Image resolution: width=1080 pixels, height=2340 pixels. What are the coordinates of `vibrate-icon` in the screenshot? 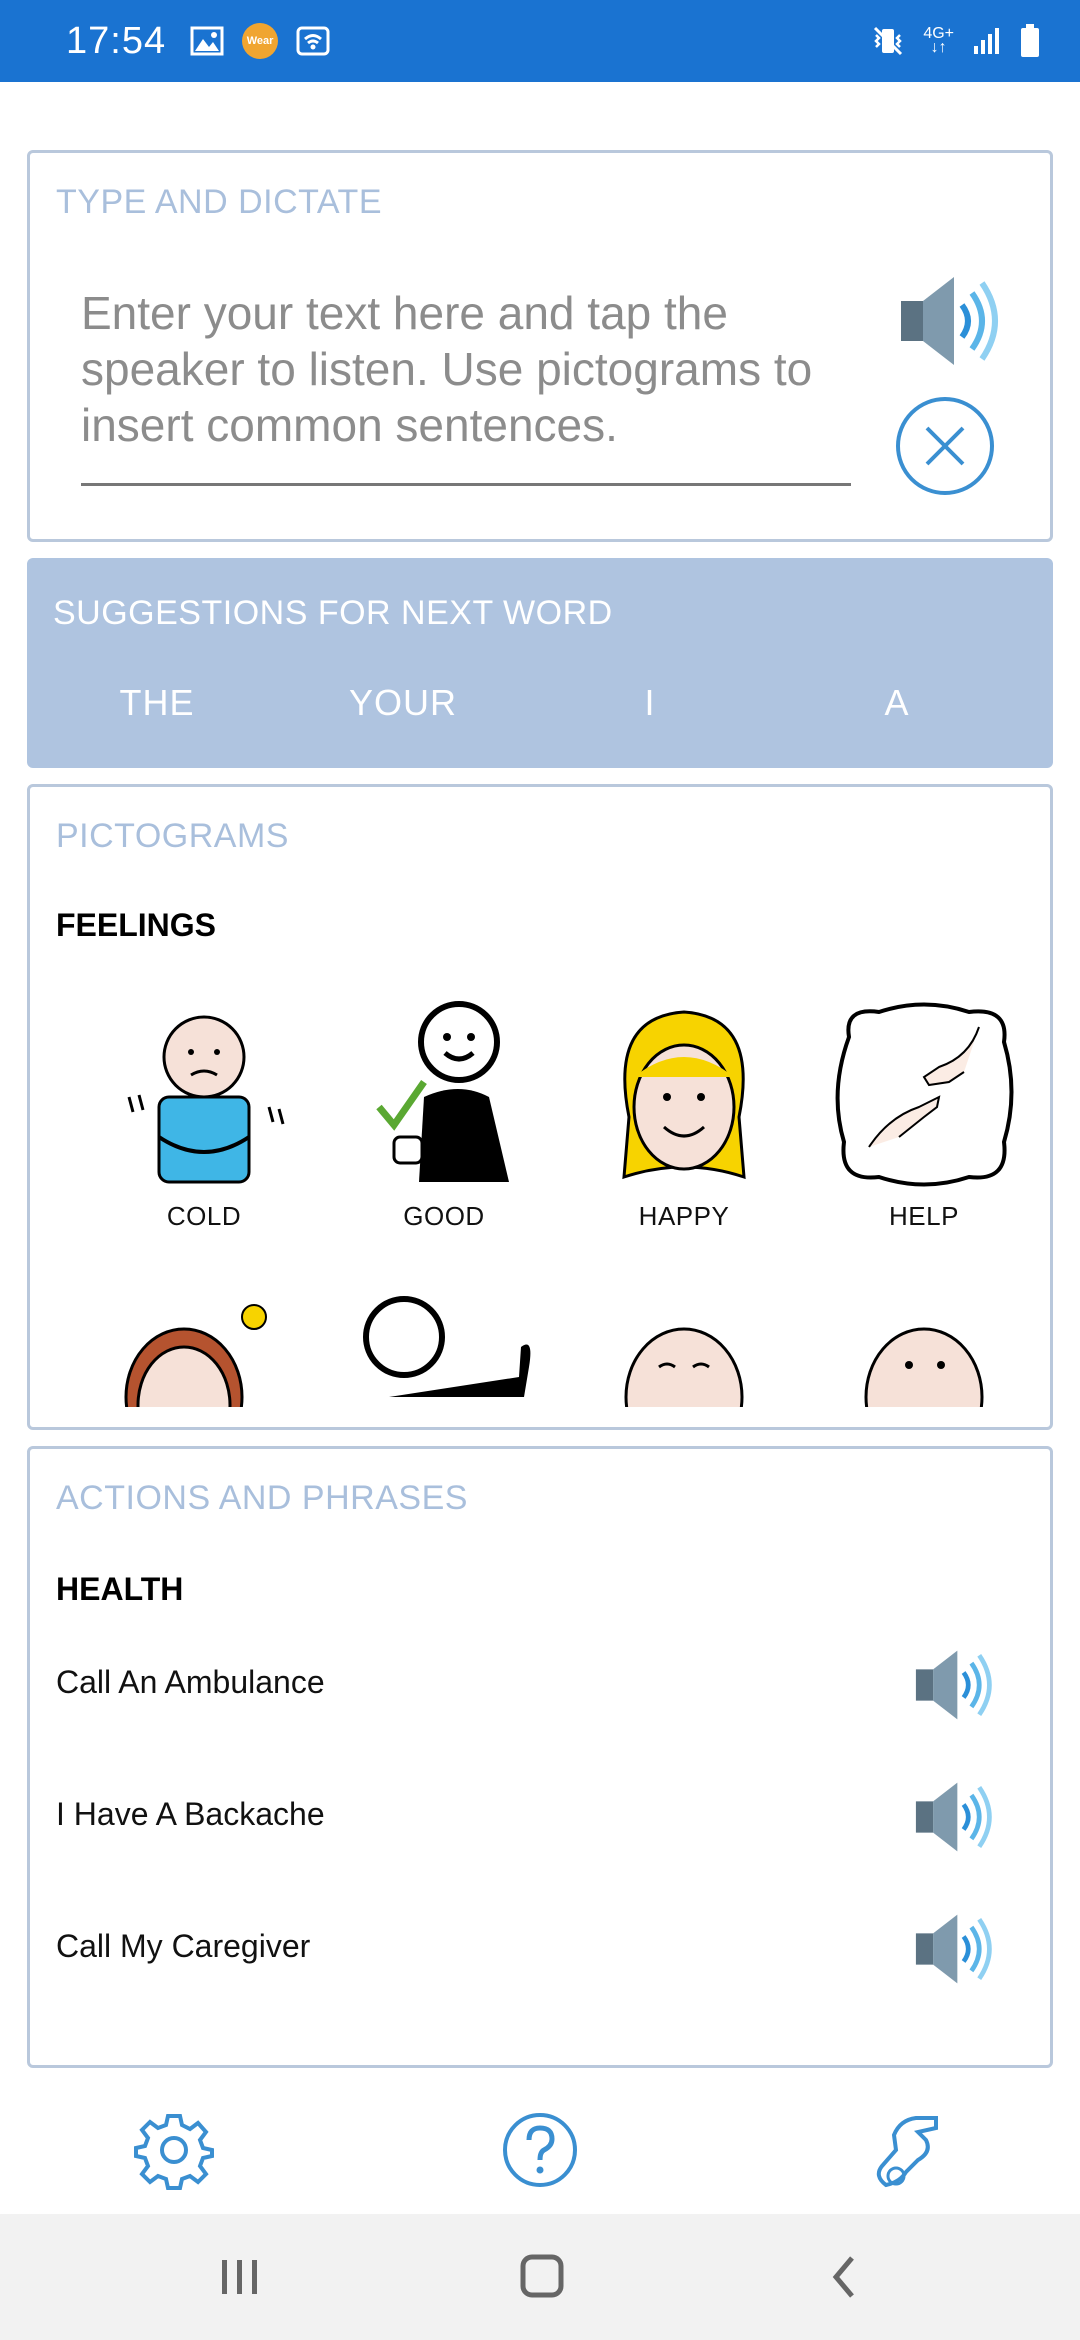 It's located at (888, 41).